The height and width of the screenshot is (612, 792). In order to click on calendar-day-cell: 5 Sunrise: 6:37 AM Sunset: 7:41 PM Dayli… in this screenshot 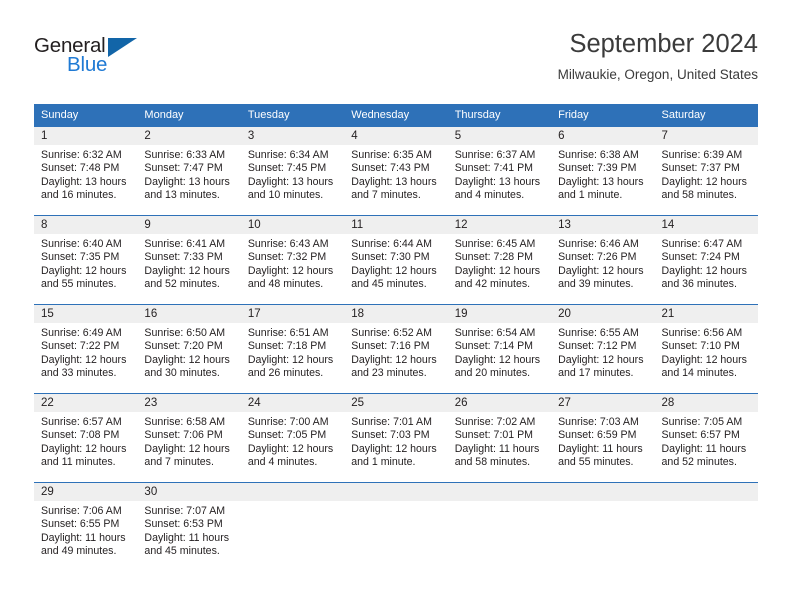, I will do `click(499, 170)`.